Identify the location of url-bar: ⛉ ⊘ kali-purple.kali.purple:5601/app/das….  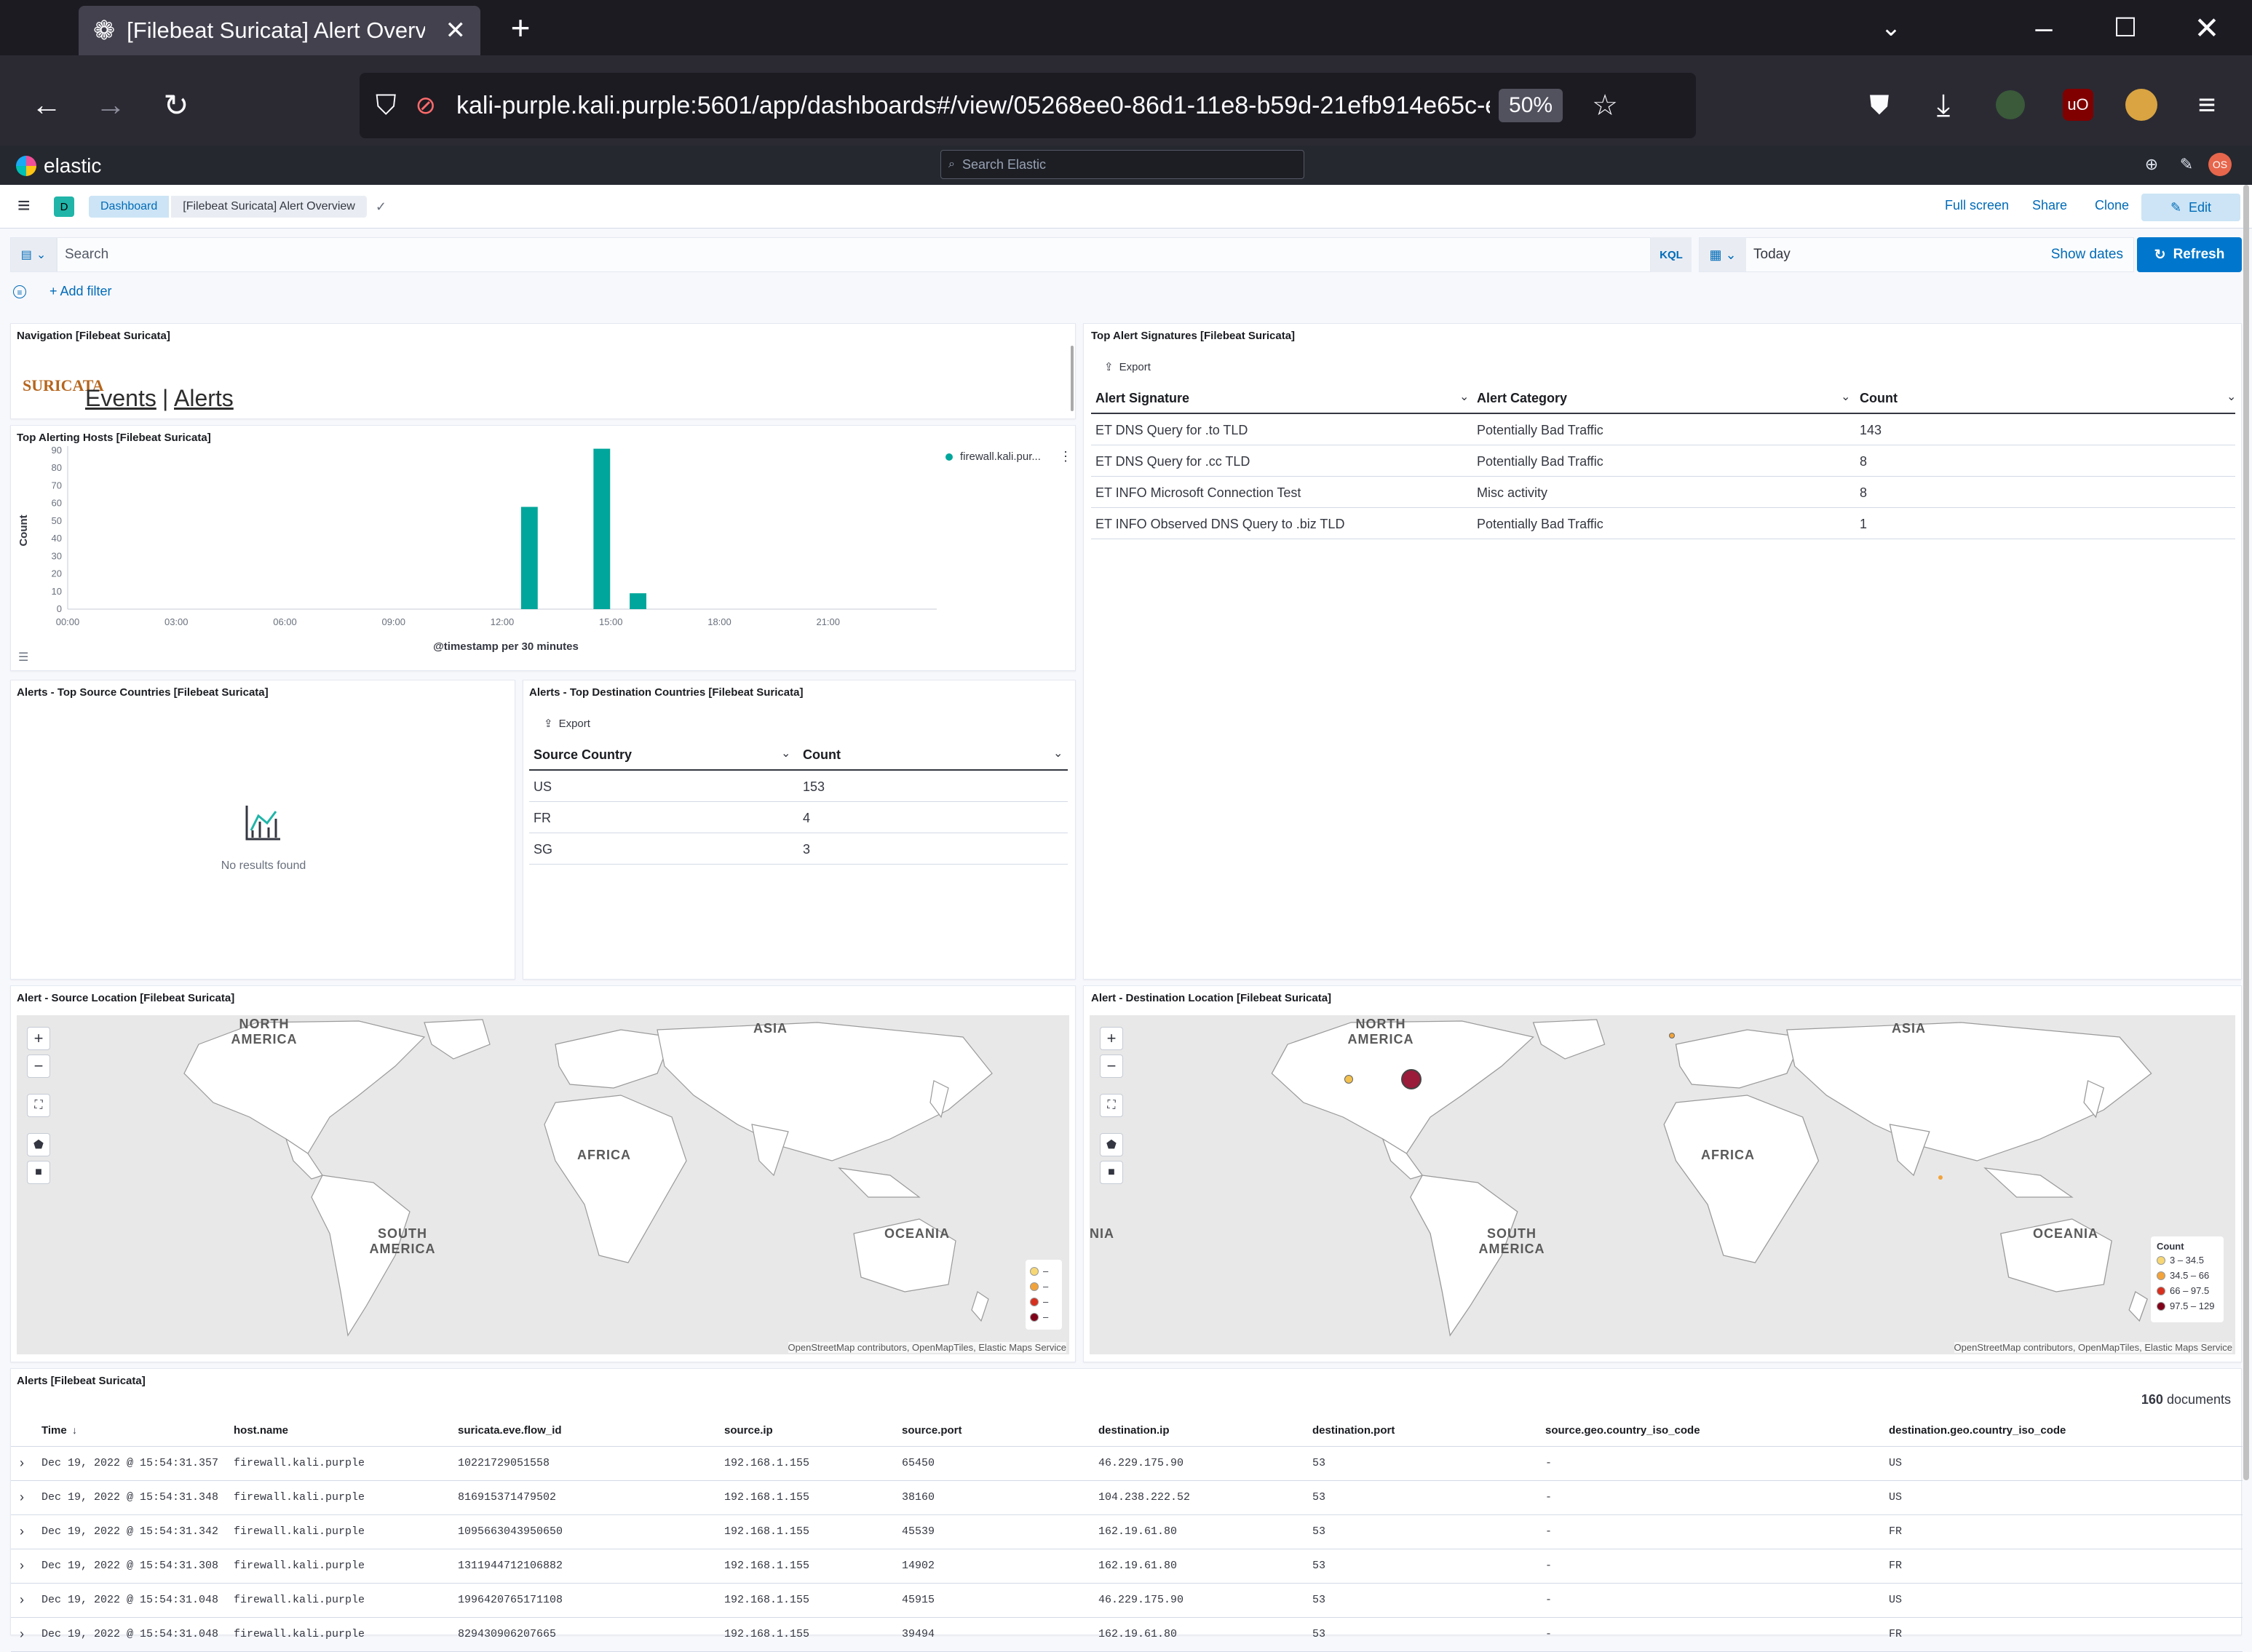
(1028, 105).